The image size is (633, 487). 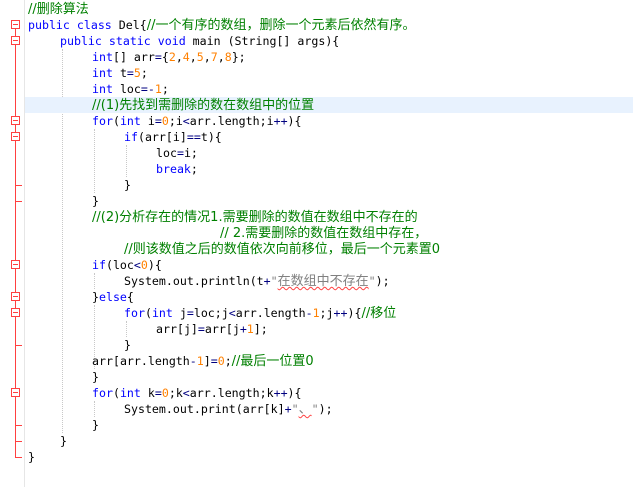 What do you see at coordinates (255, 217) in the screenshot?
I see `code-line: //(2)分析存在的情况1.需要删除的数值在数组中不存在的` at bounding box center [255, 217].